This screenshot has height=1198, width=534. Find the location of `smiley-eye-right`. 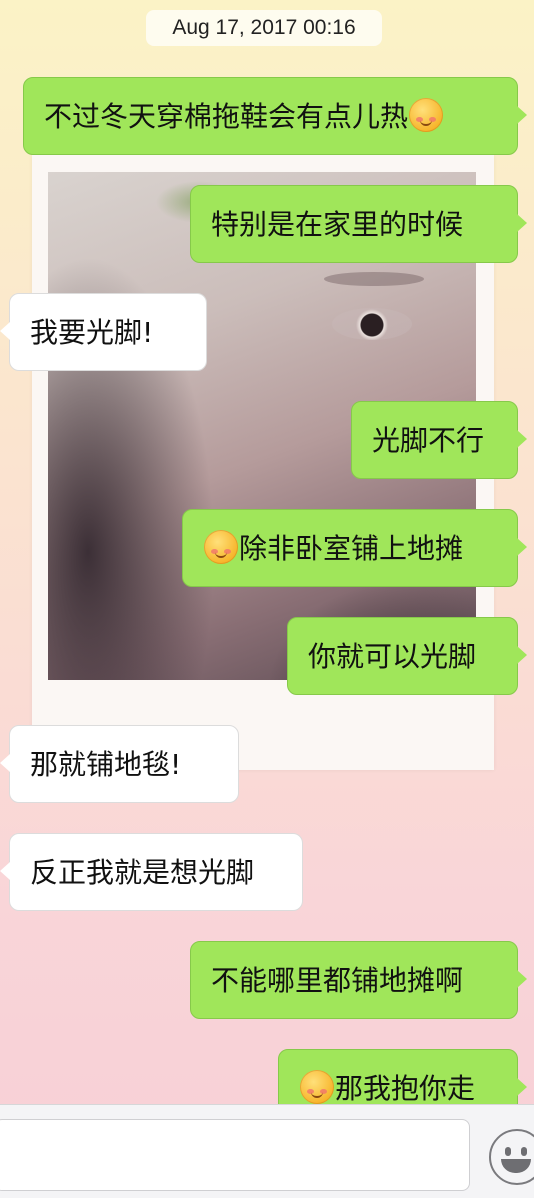

smiley-eye-right is located at coordinates (524, 1151).